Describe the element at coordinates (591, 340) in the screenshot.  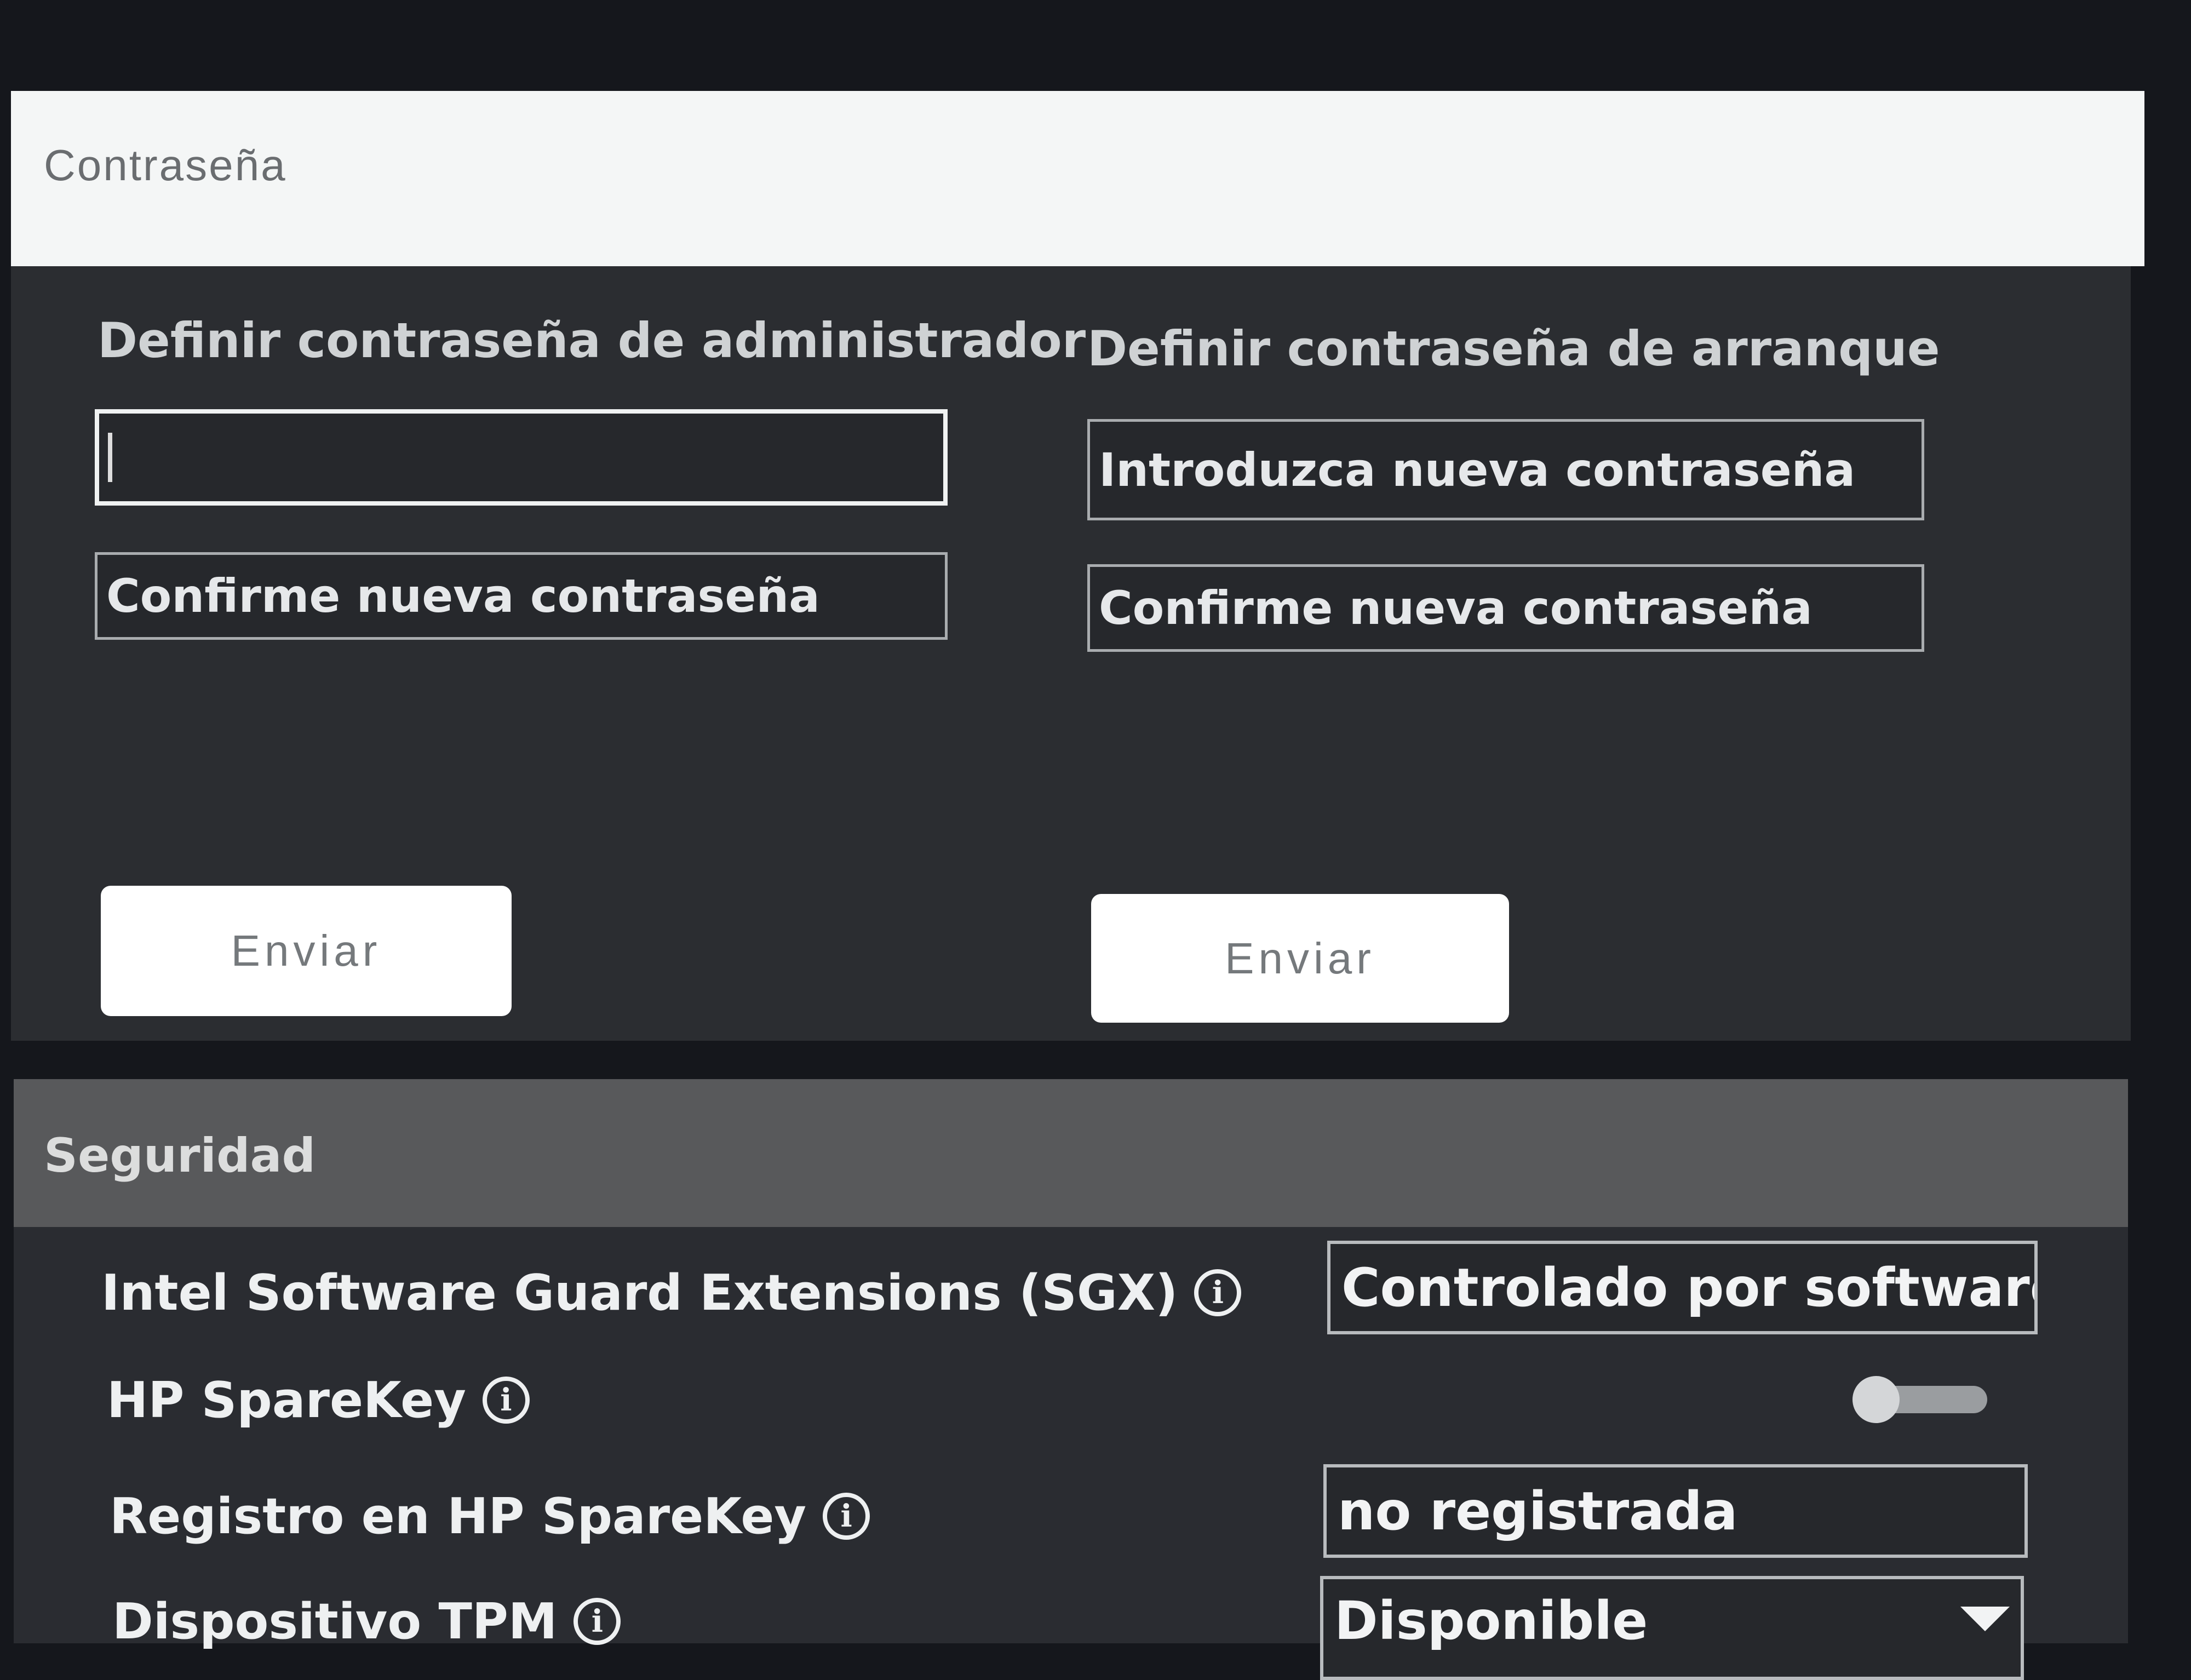
I see `admin-password-label: Definir contraseña de administrador` at that location.